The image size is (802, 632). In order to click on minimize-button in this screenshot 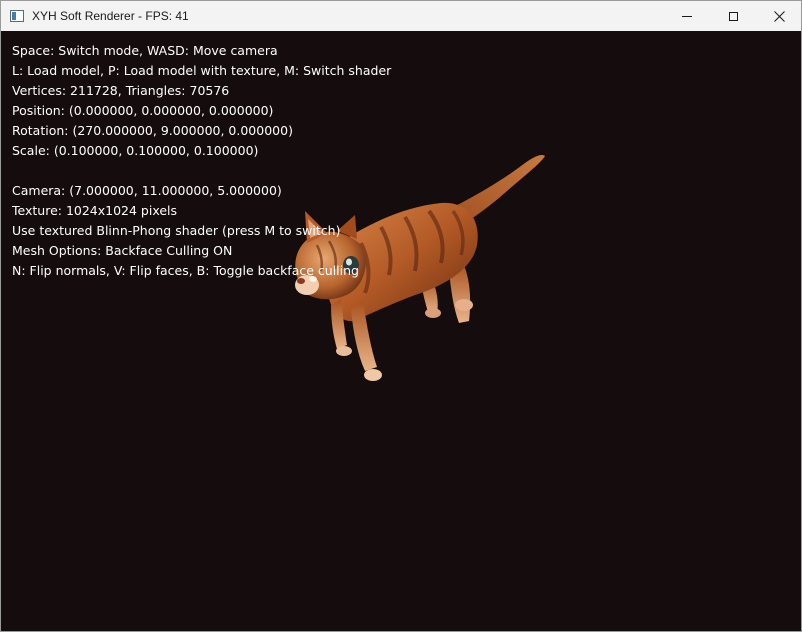, I will do `click(687, 16)`.